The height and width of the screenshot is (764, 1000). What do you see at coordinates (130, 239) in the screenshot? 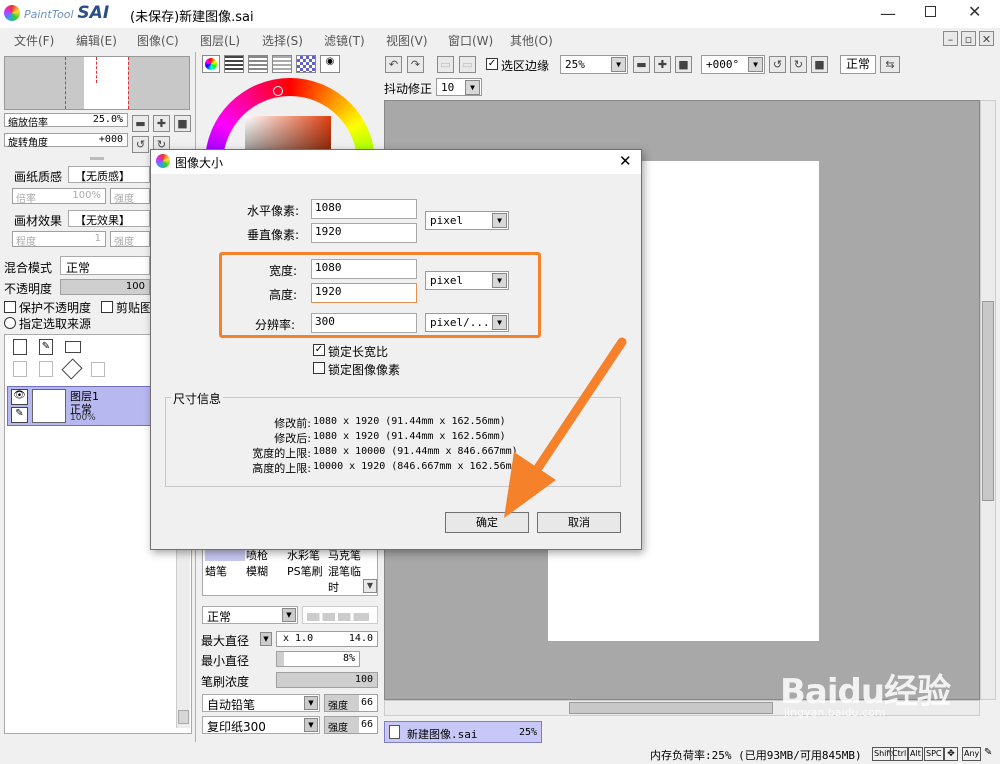
I see `strength2-slider: 强度` at bounding box center [130, 239].